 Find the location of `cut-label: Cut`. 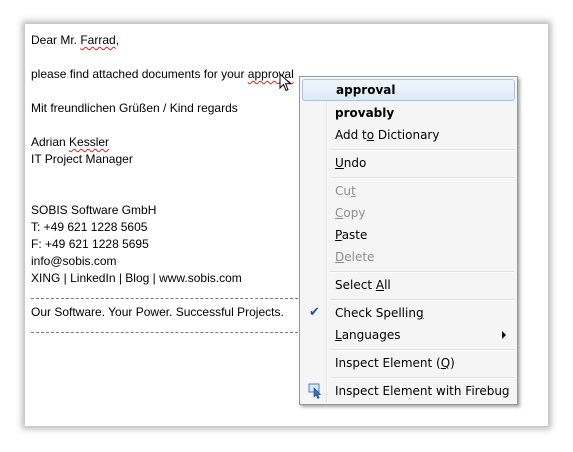

cut-label: Cut is located at coordinates (345, 191).